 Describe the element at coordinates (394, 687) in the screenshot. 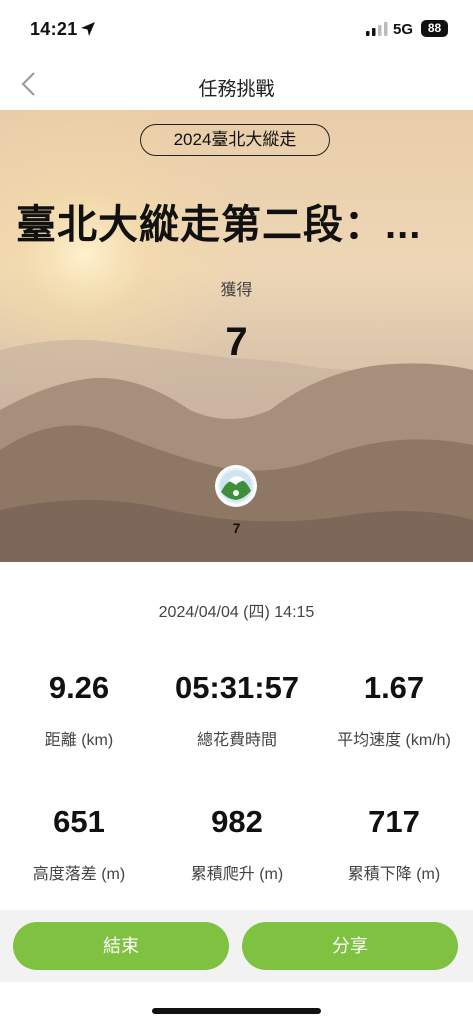

I see `stat-value: 1.67` at that location.